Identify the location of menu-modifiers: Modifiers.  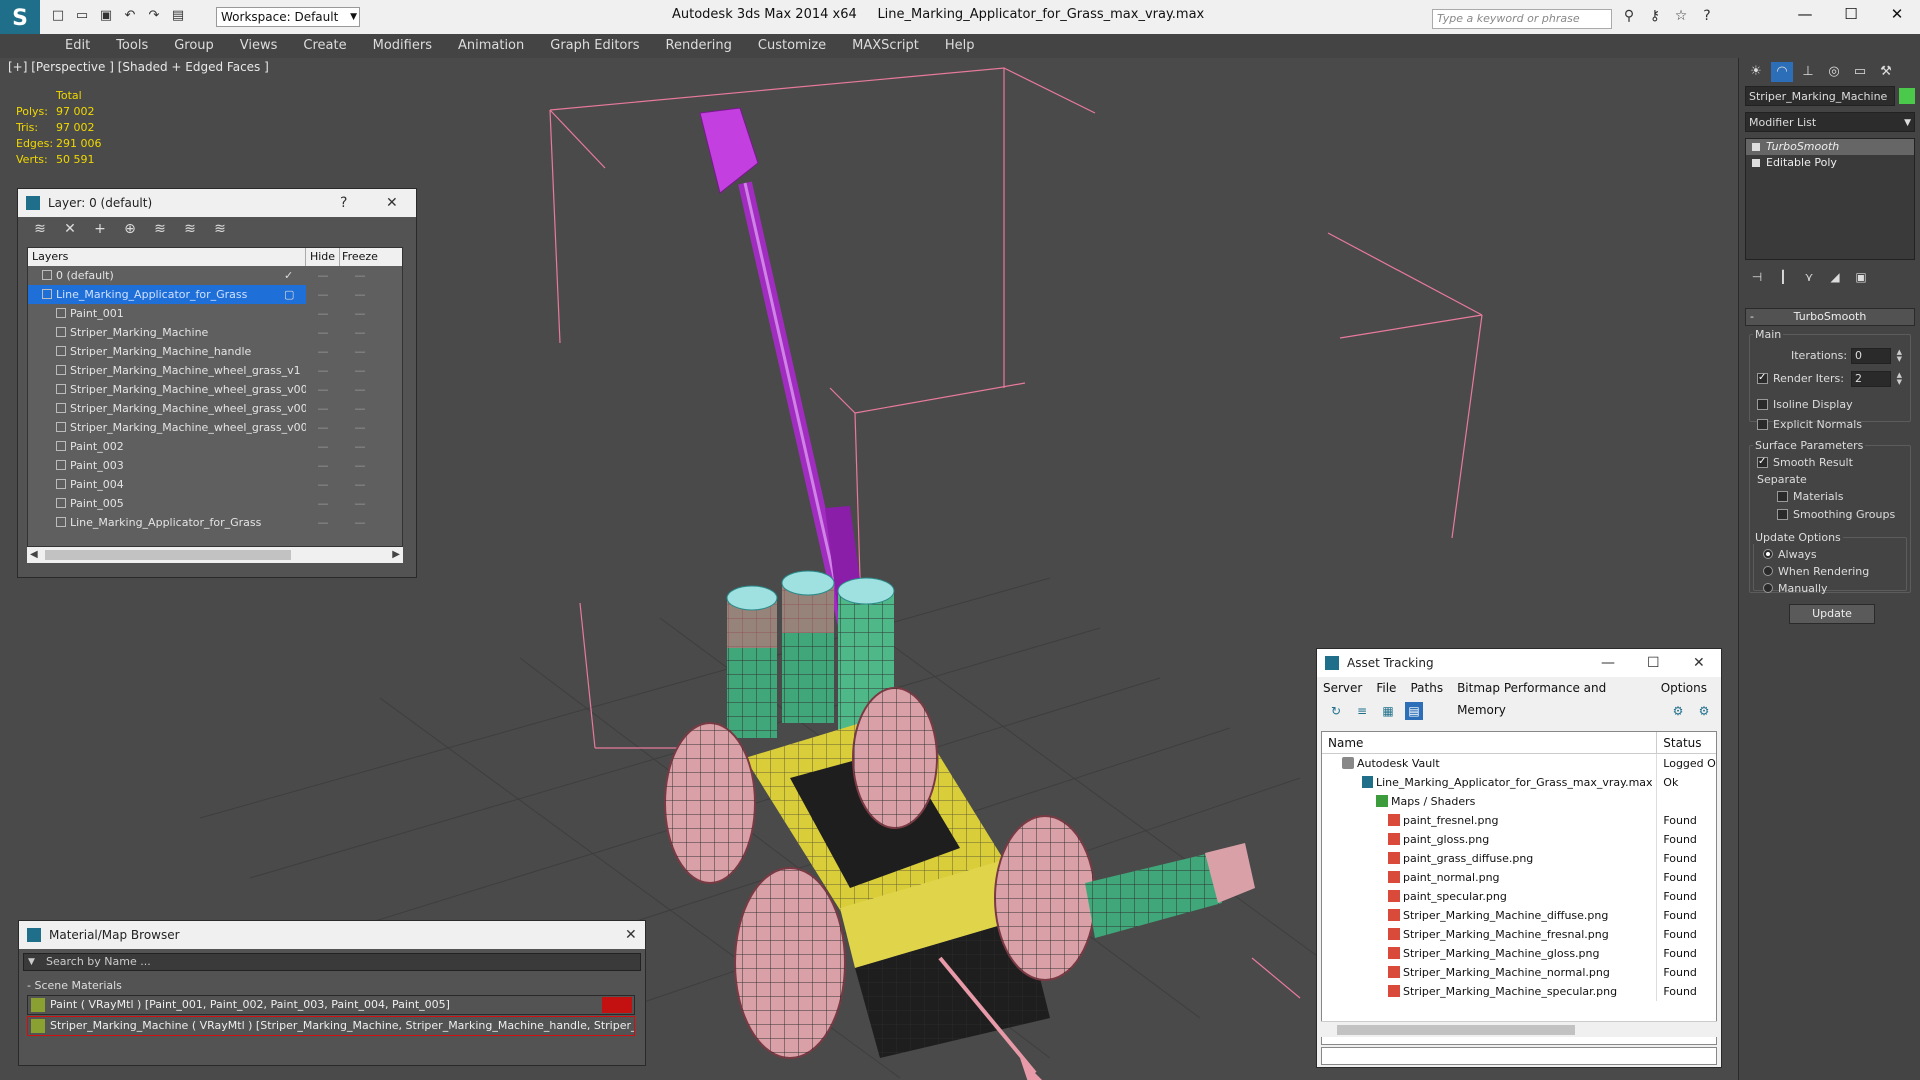
(402, 46).